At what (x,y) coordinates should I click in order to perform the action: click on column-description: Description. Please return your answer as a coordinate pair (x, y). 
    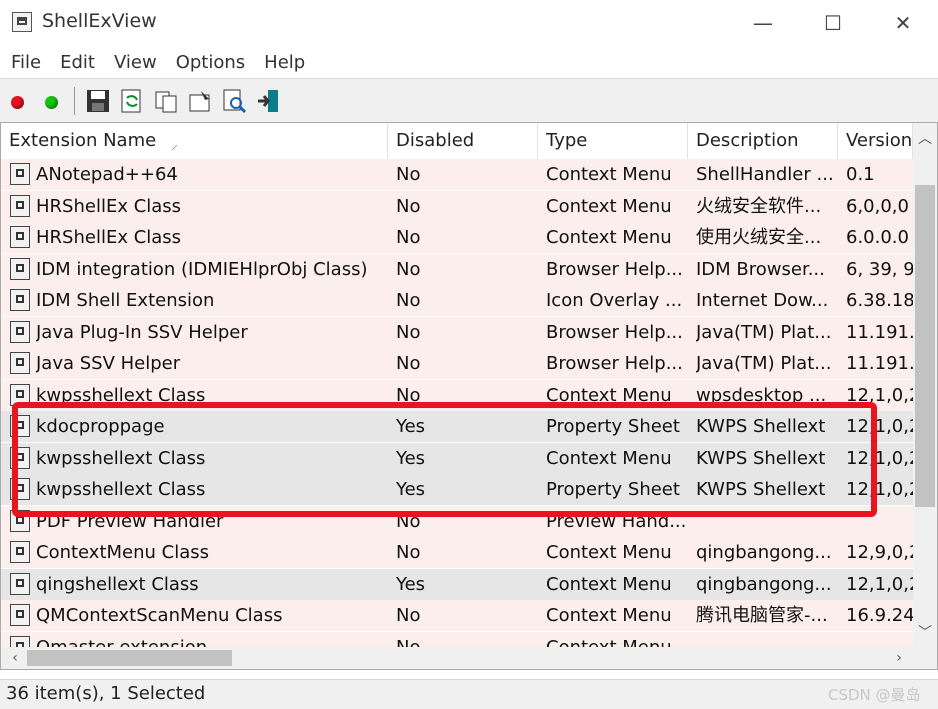
    Looking at the image, I should click on (763, 141).